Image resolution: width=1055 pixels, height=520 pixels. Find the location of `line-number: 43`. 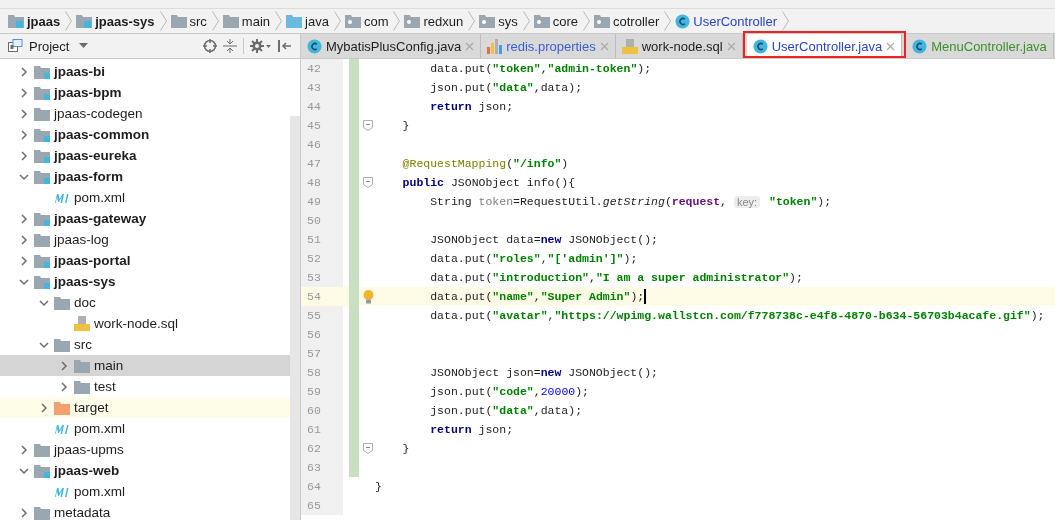

line-number: 43 is located at coordinates (322, 87).